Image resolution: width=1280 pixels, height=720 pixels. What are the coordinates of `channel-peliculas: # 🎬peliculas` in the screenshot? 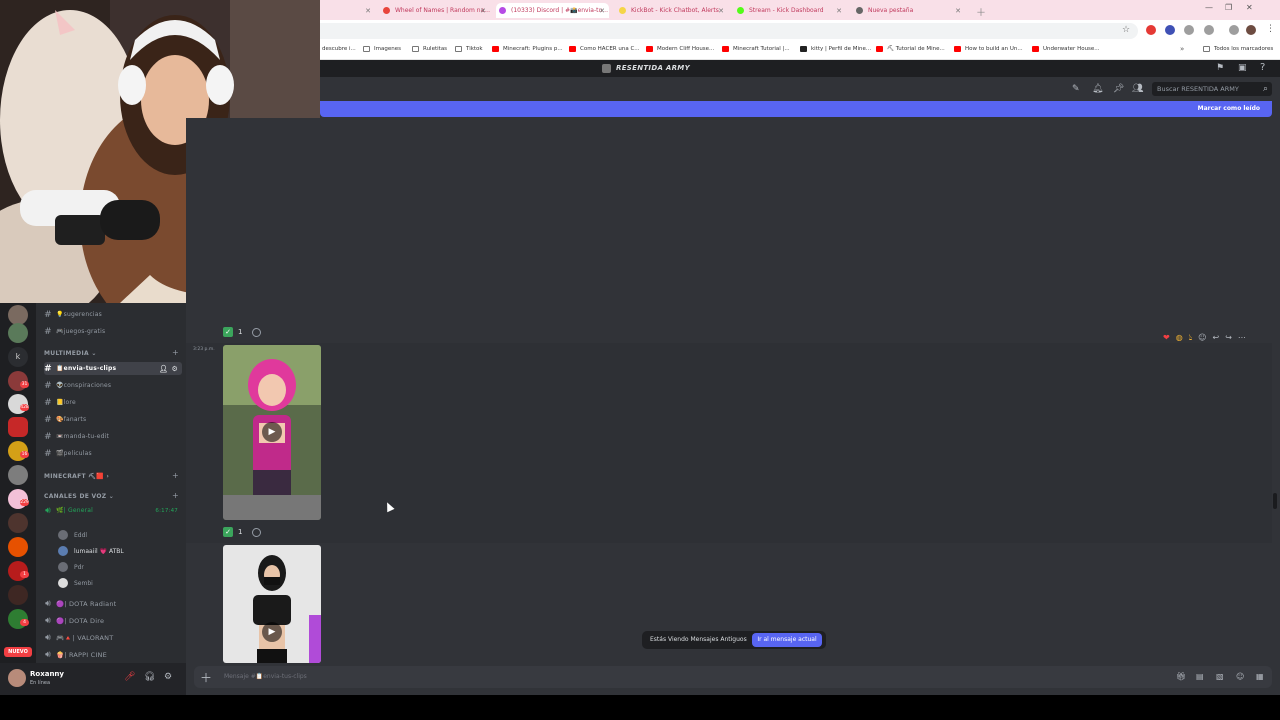 It's located at (113, 453).